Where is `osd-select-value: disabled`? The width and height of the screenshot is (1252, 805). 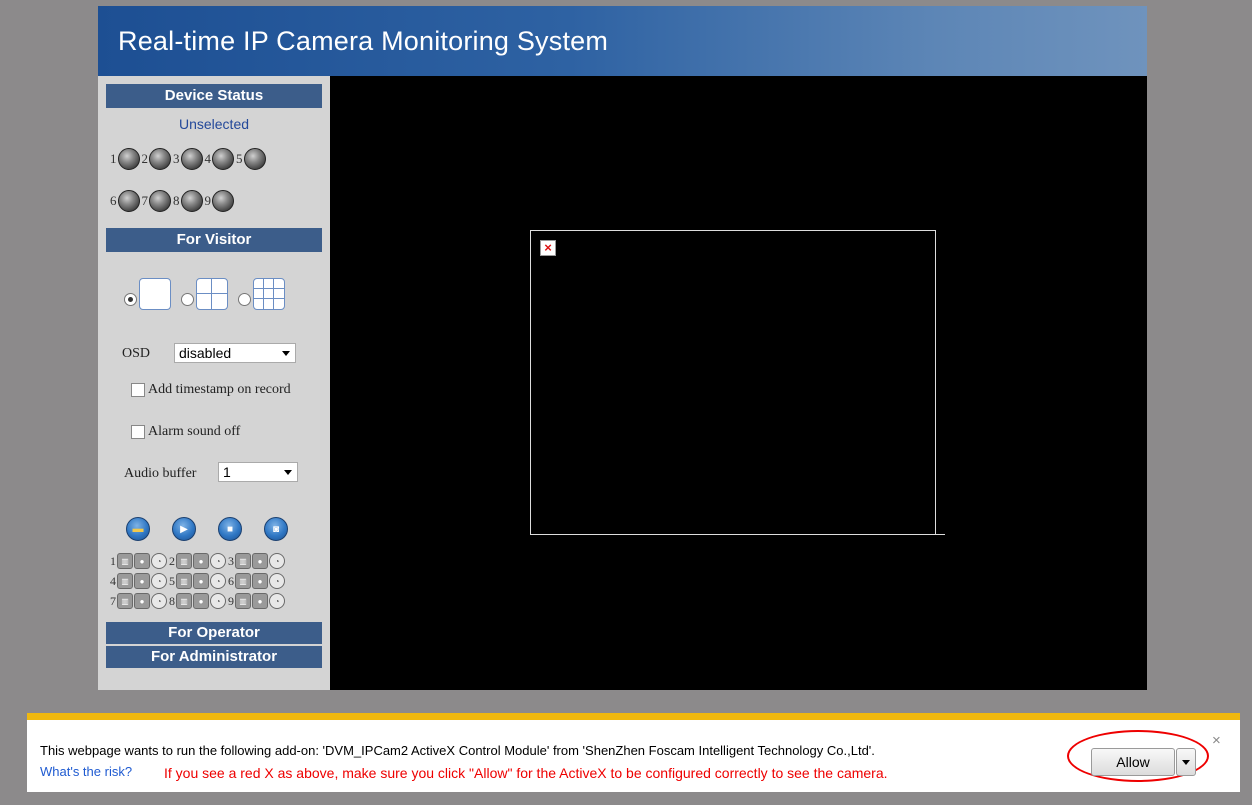
osd-select-value: disabled is located at coordinates (205, 353).